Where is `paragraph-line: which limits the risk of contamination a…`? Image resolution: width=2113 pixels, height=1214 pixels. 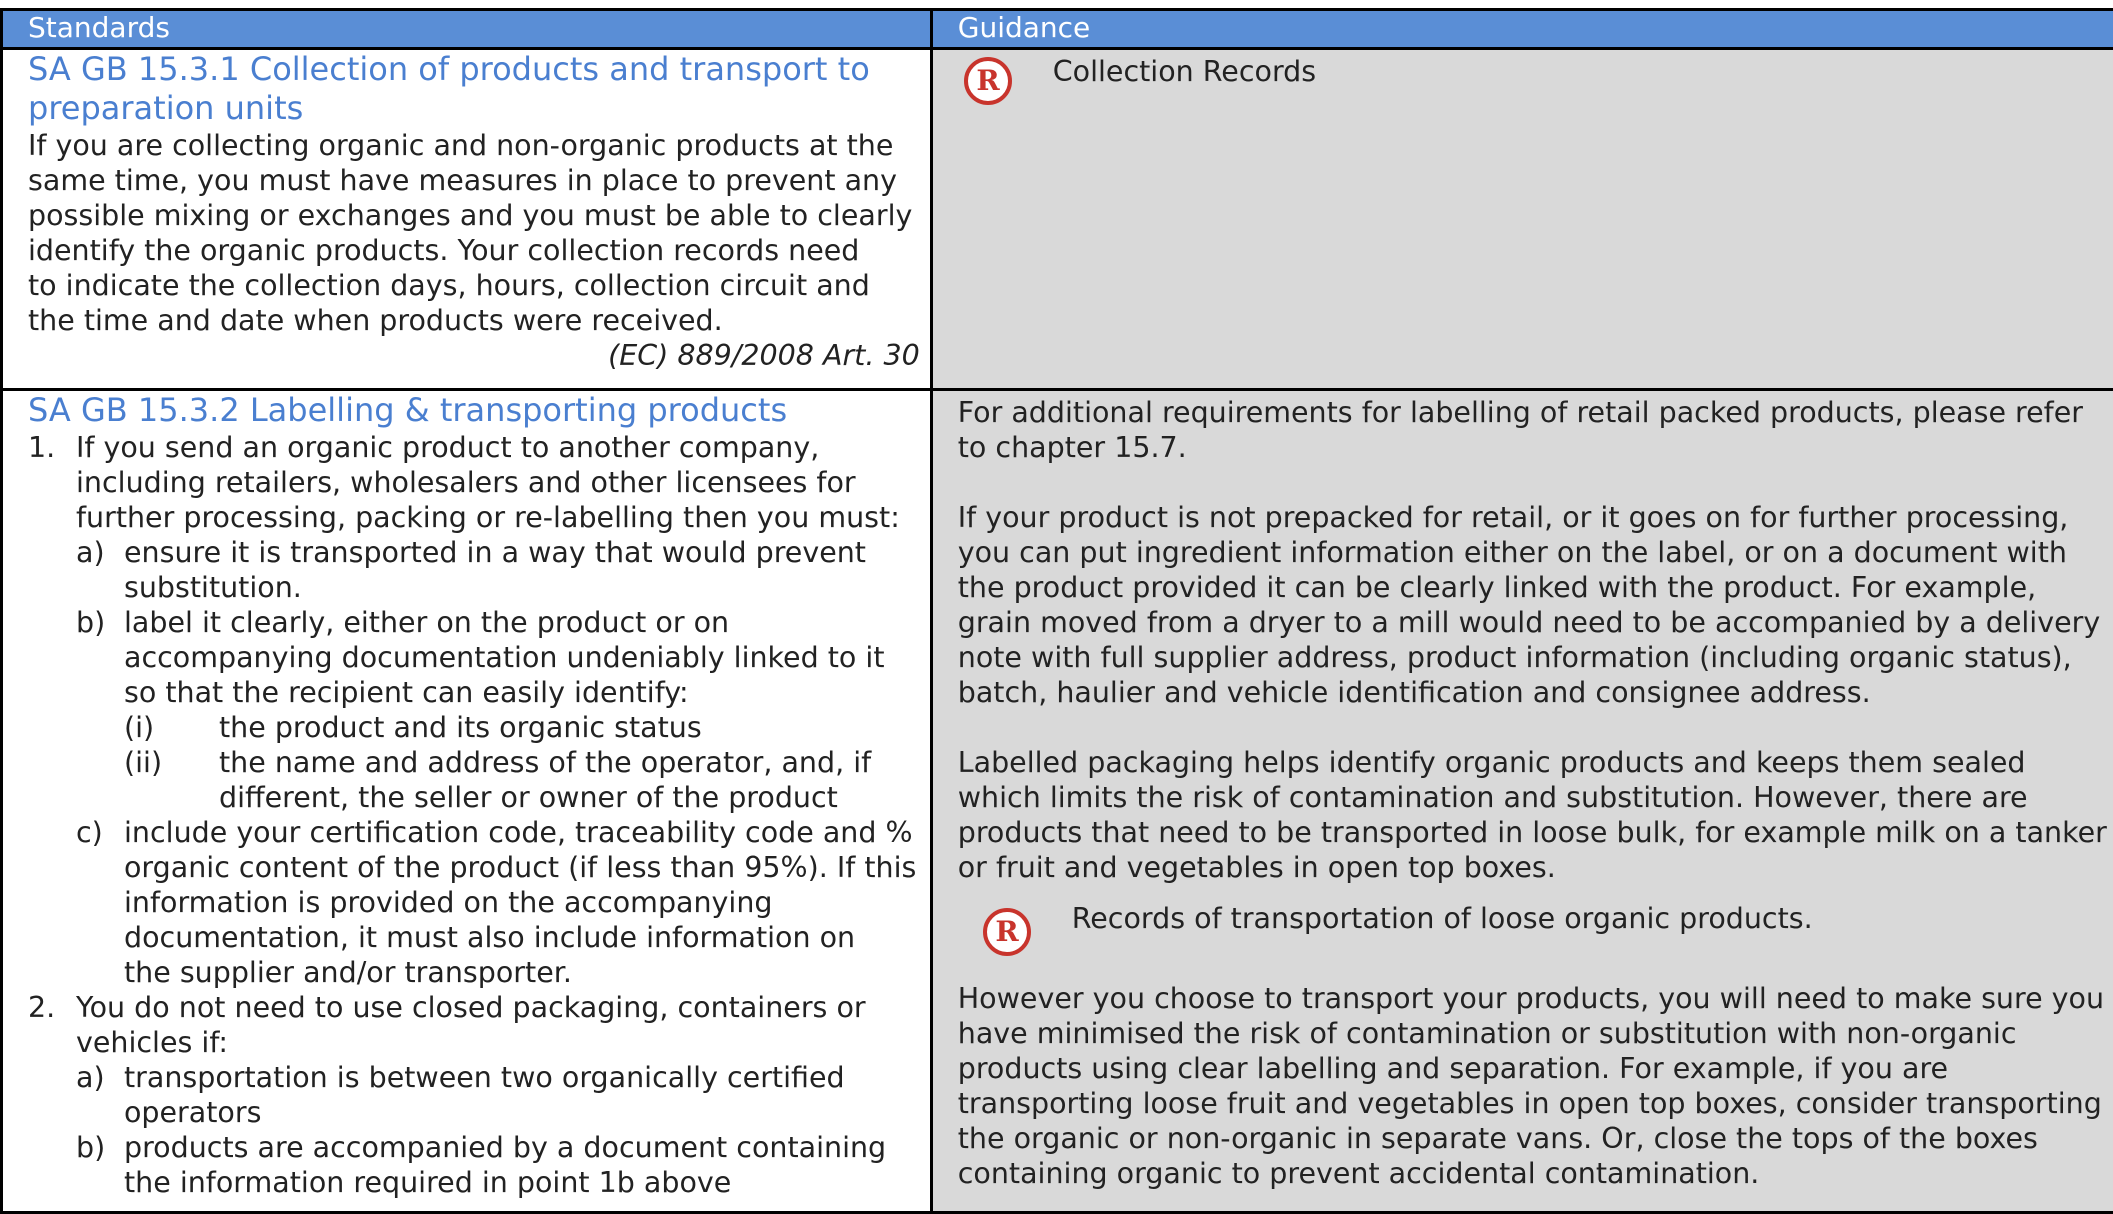 paragraph-line: which limits the risk of contamination a… is located at coordinates (1535, 797).